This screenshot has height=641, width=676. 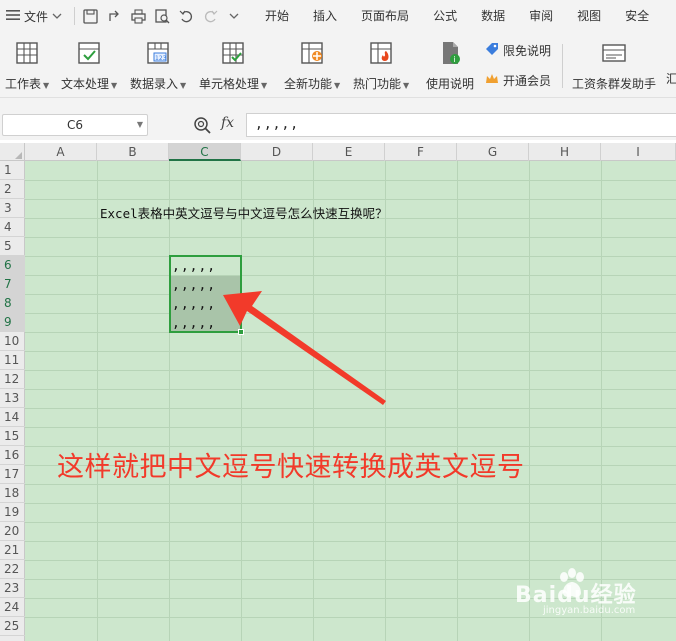 I want to click on print-icon, so click(x=138, y=16).